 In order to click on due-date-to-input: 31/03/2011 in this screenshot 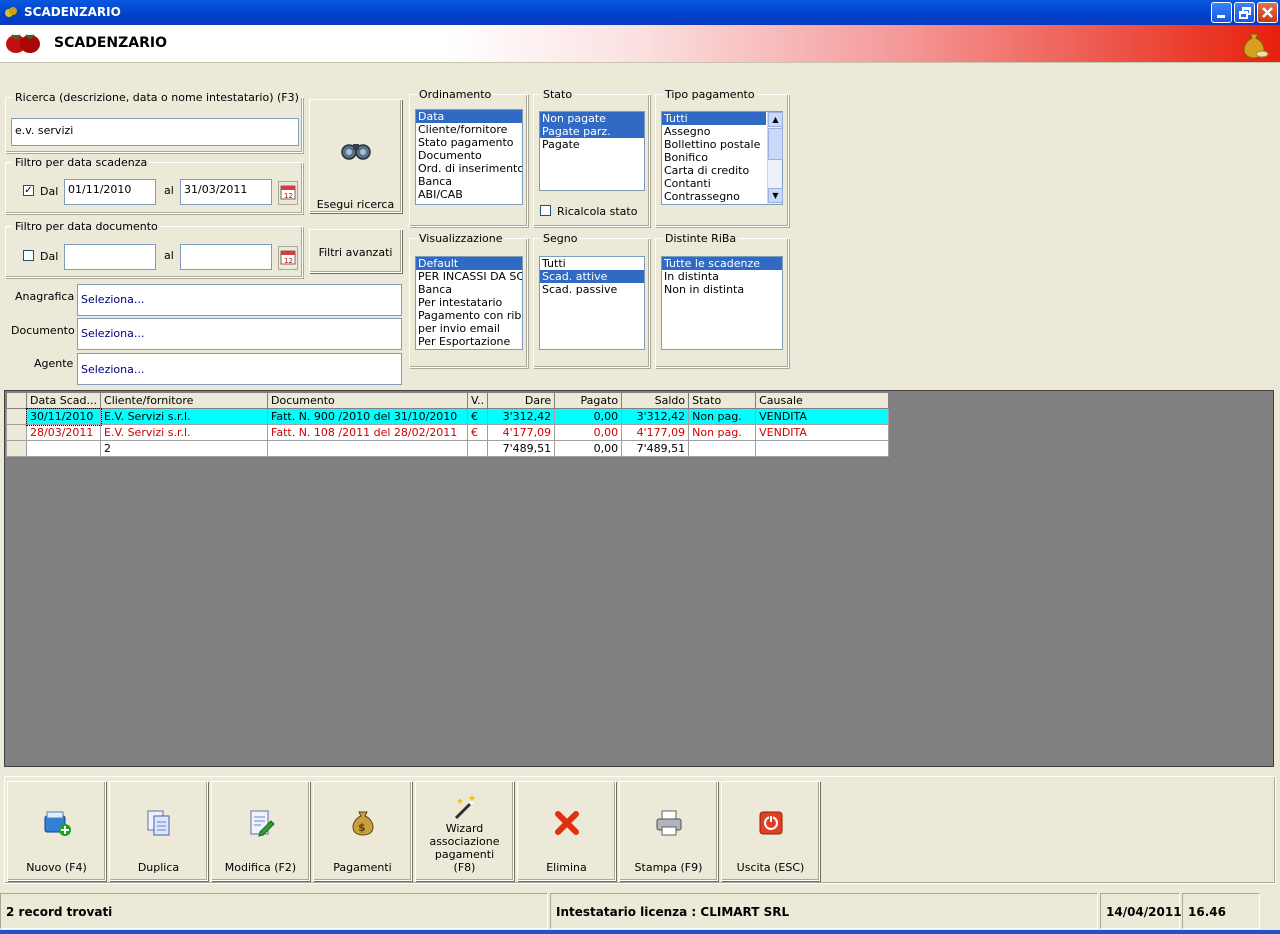, I will do `click(226, 192)`.